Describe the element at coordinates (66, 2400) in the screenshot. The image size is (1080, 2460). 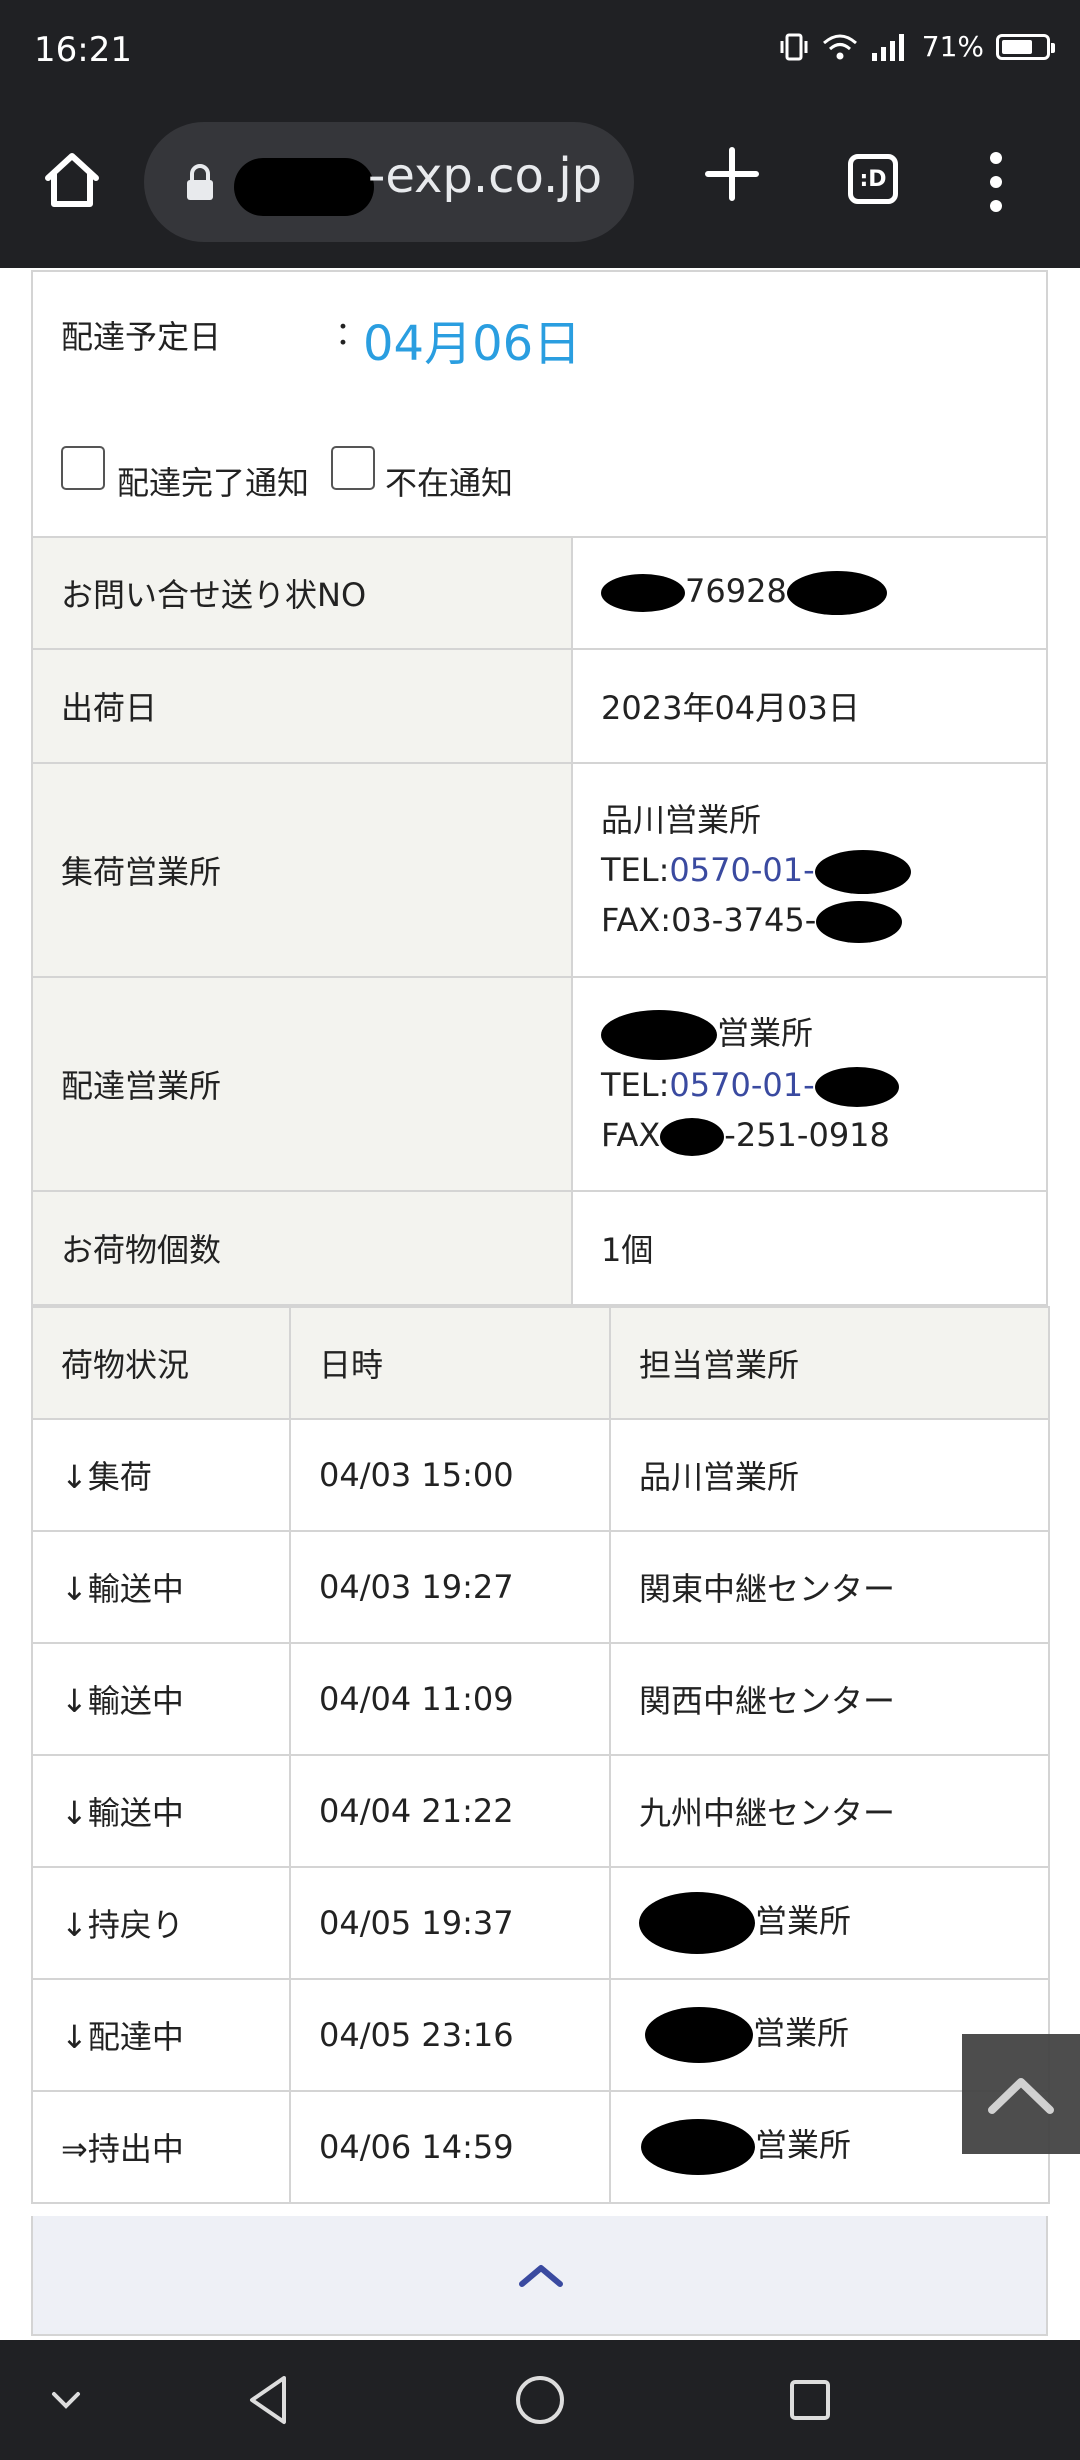
I see `chevron-down-icon` at that location.